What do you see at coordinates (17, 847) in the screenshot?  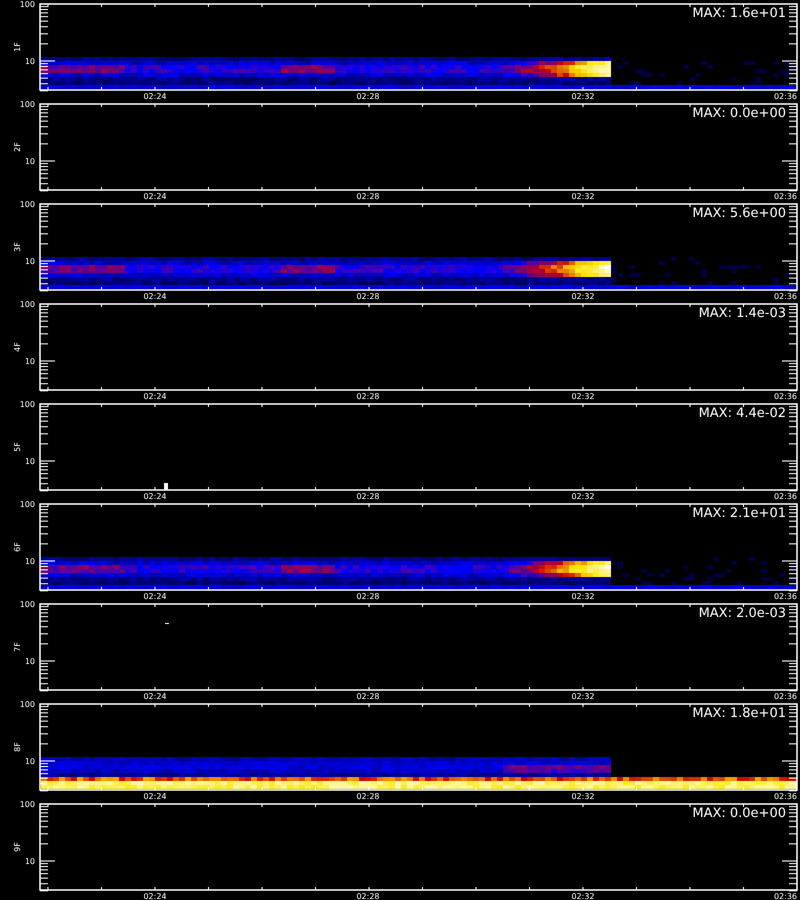 I see `axis-label: 9F` at bounding box center [17, 847].